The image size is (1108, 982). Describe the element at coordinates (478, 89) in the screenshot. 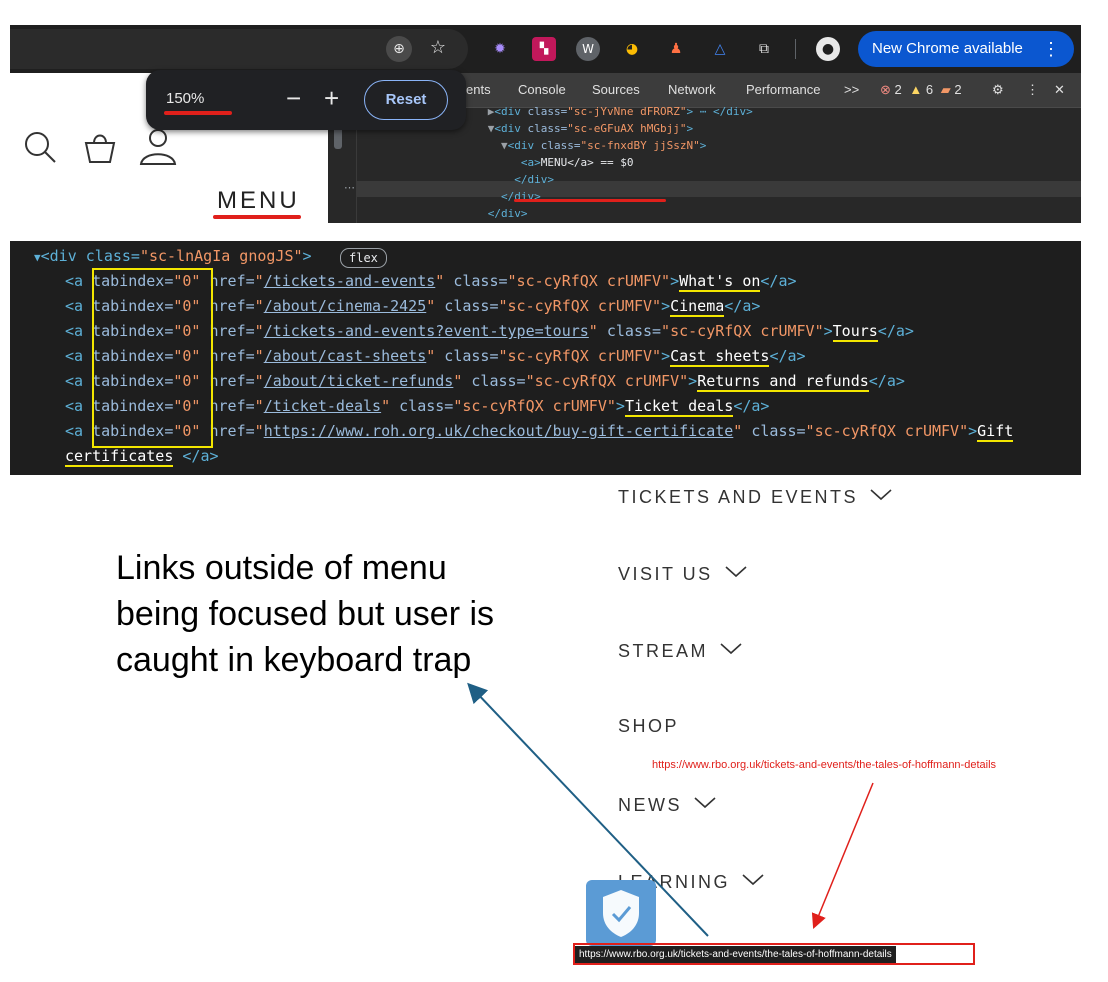

I see `tab-elements: ents` at that location.